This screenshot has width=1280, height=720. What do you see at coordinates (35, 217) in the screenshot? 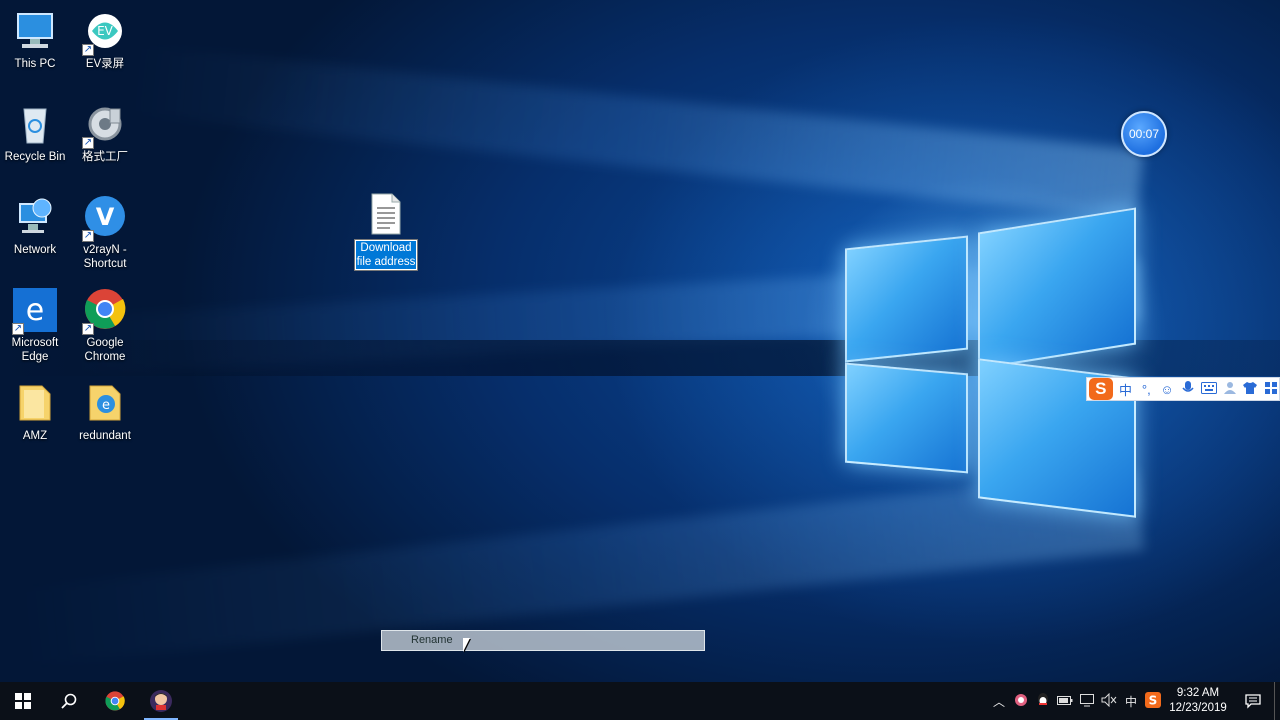
I see `network-icon` at bounding box center [35, 217].